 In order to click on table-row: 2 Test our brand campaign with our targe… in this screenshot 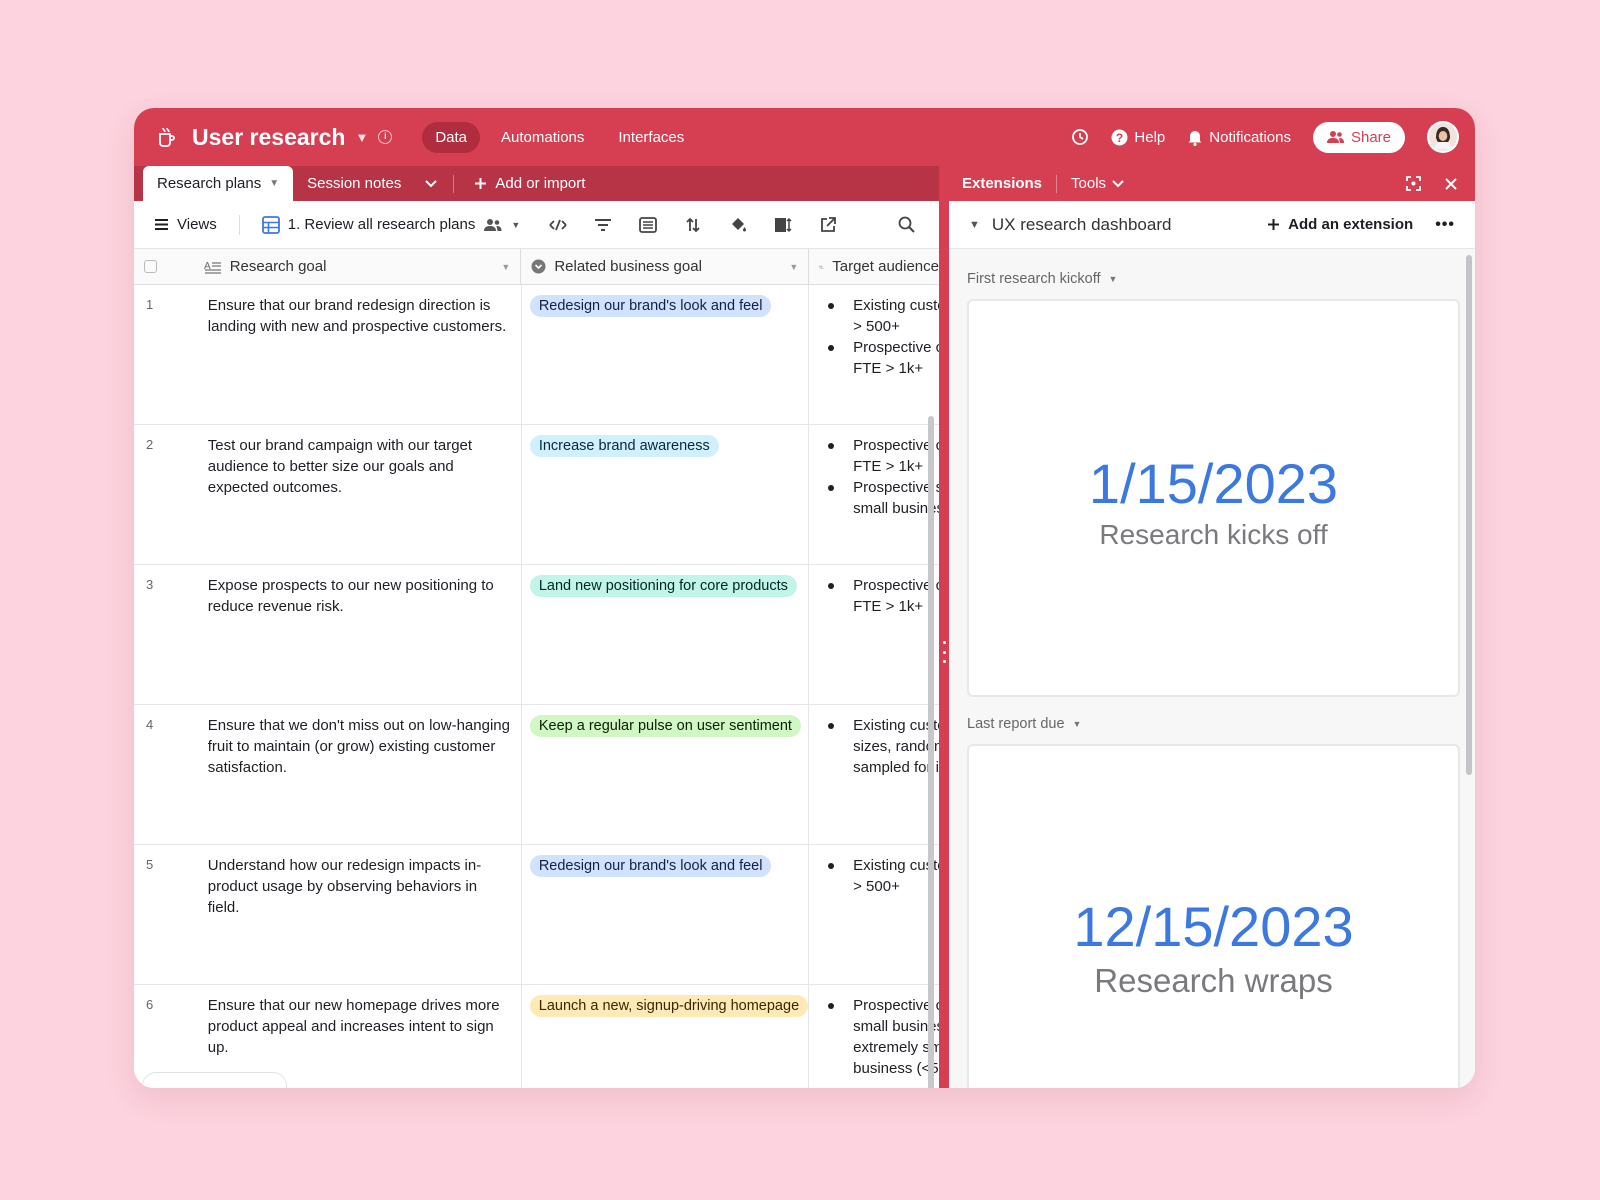, I will do `click(536, 495)`.